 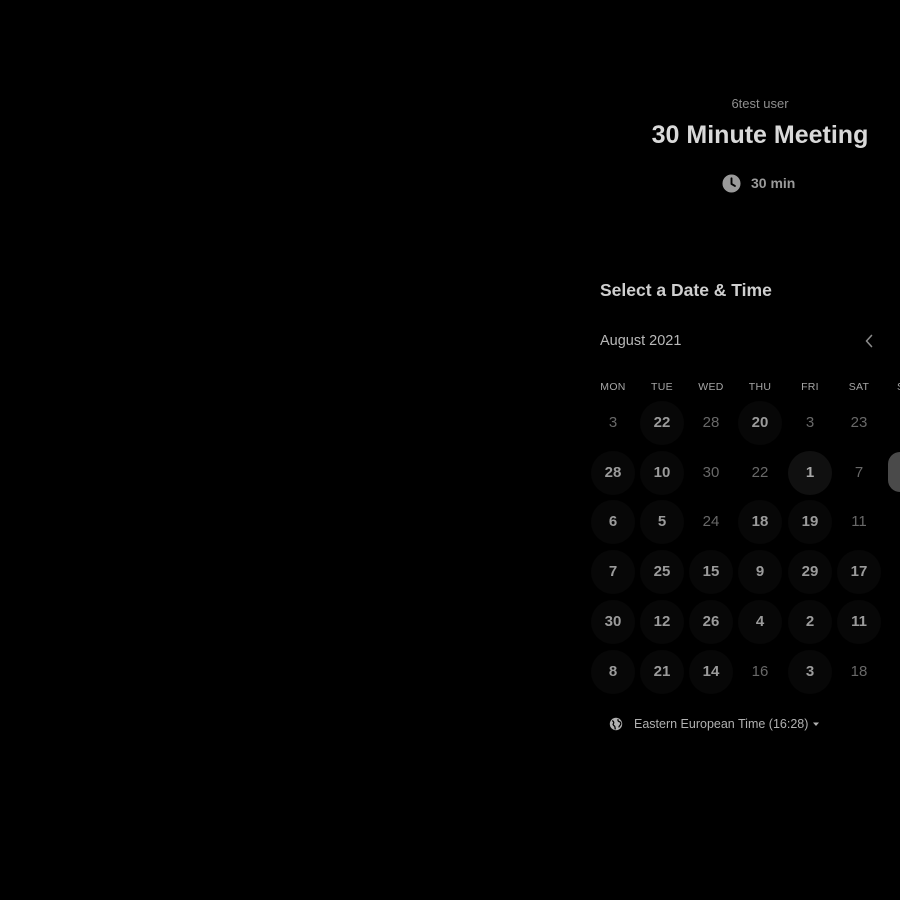 I want to click on calendar-day-available: 18, so click(x=760, y=522).